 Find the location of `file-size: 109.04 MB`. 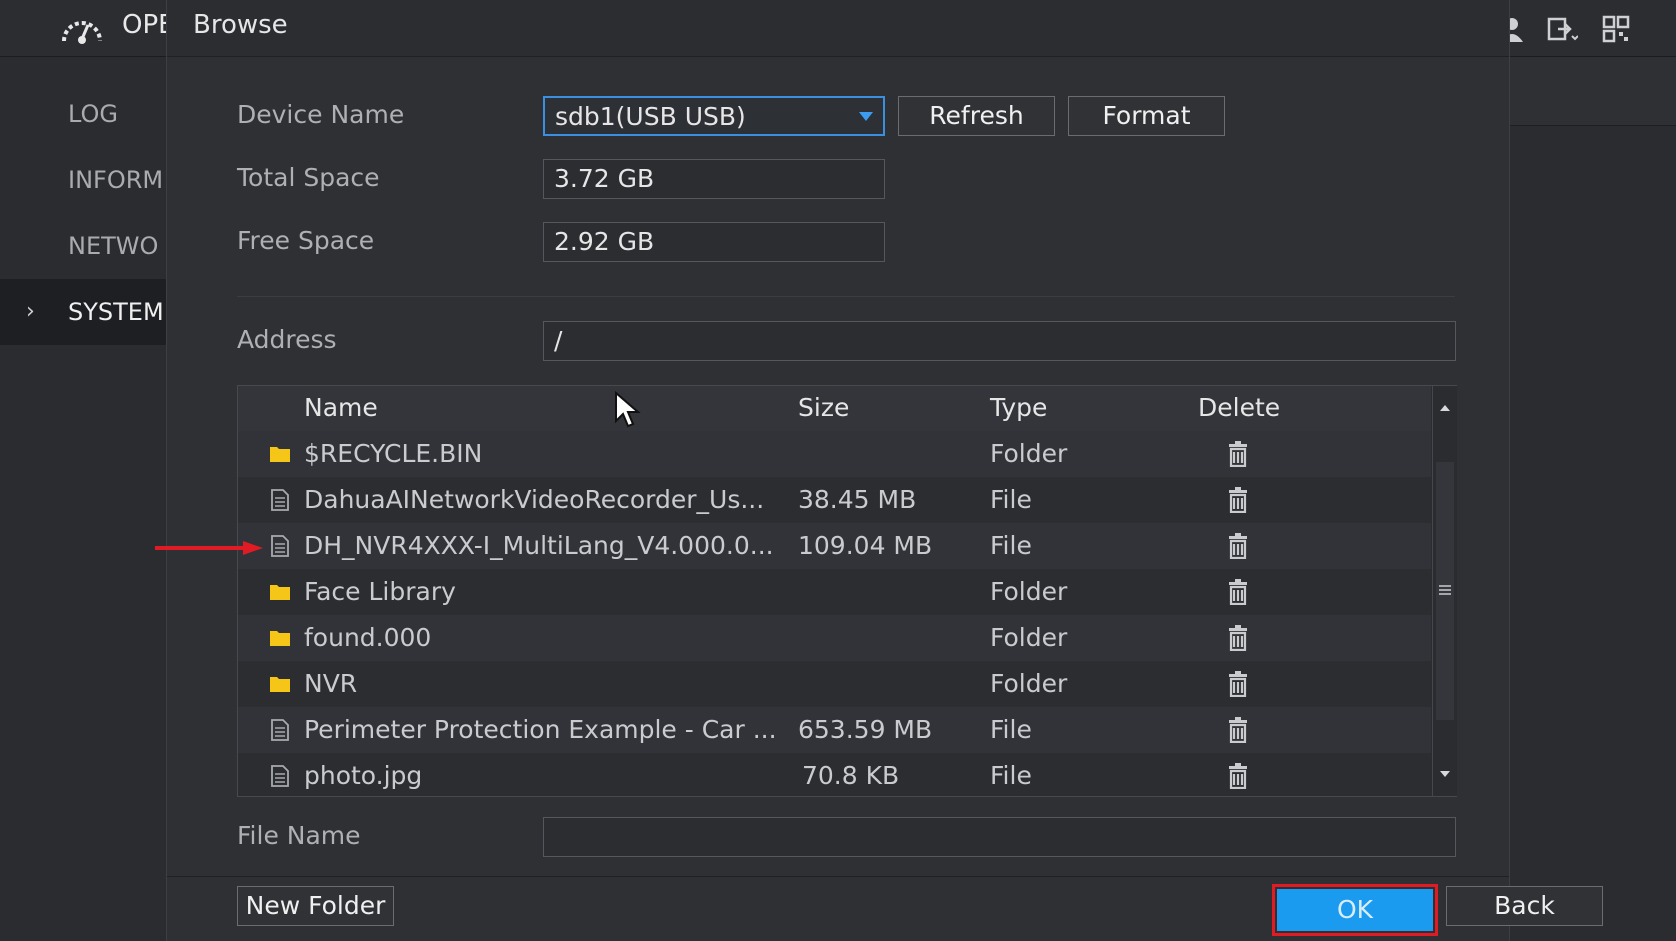

file-size: 109.04 MB is located at coordinates (865, 545).